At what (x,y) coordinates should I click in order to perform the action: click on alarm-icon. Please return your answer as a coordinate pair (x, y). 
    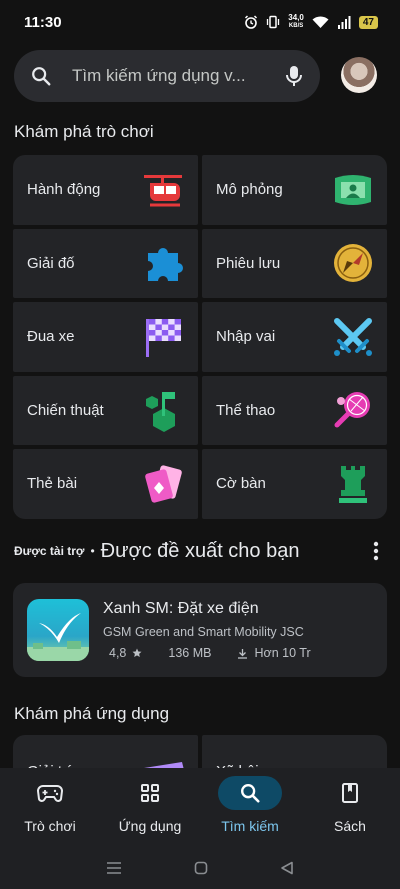
    Looking at the image, I should click on (251, 22).